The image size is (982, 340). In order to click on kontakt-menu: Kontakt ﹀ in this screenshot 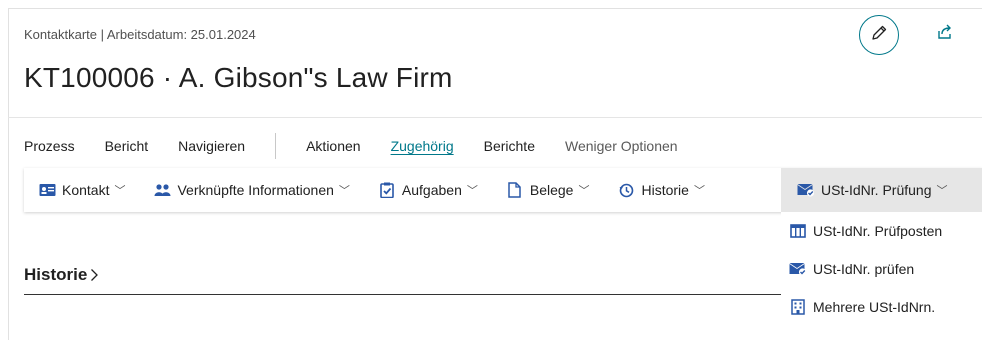, I will do `click(81, 190)`.